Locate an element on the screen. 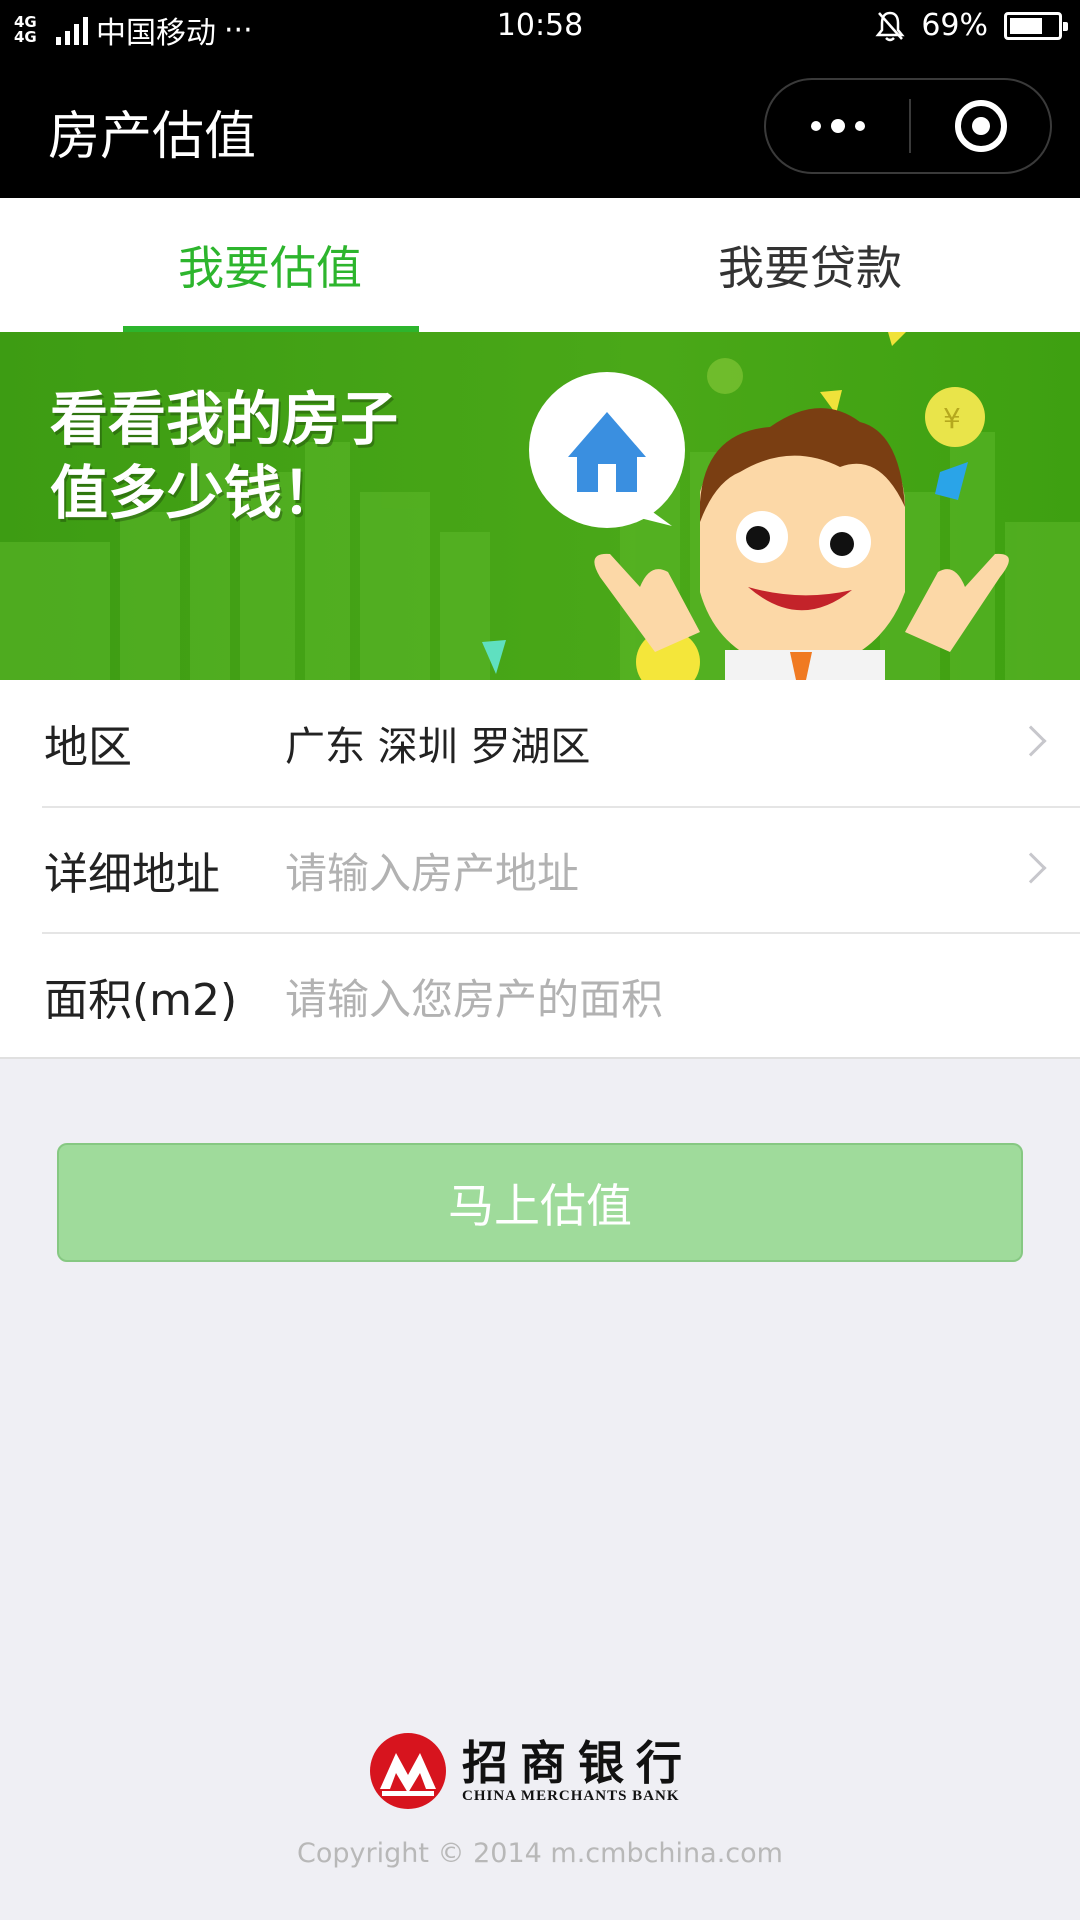 This screenshot has height=1920, width=1080. status-bar: 4G 4G 中国移动 ··· 10:58 69% is located at coordinates (540, 28).